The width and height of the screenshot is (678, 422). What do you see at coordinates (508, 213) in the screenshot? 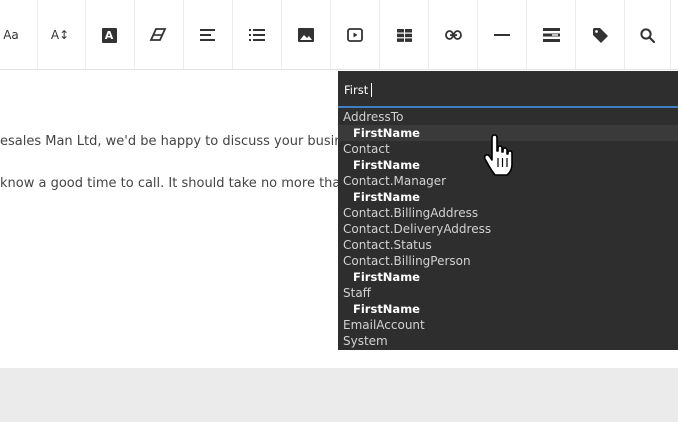
I see `list-item: Contact.BillingAddress` at bounding box center [508, 213].